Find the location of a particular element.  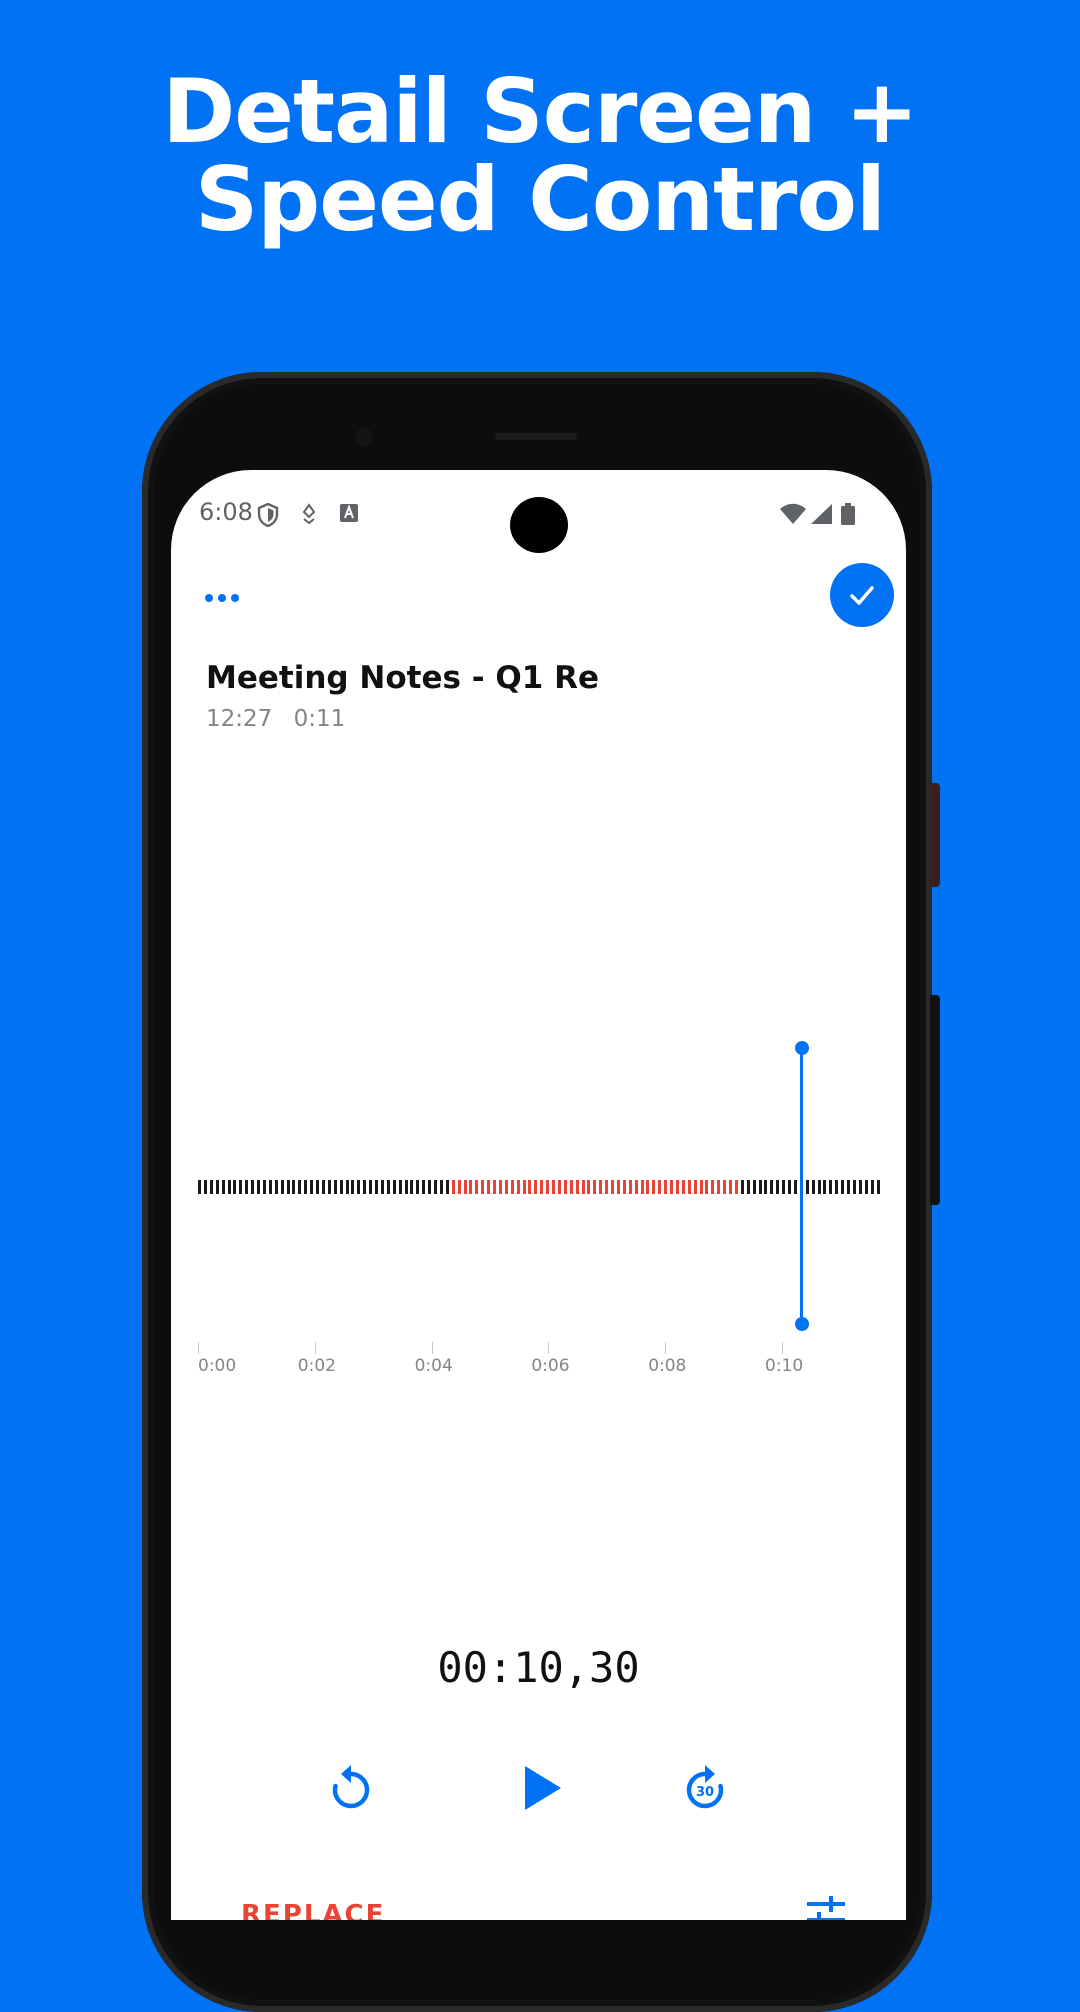

playback-timer: 00:10,30 is located at coordinates (538, 1667).